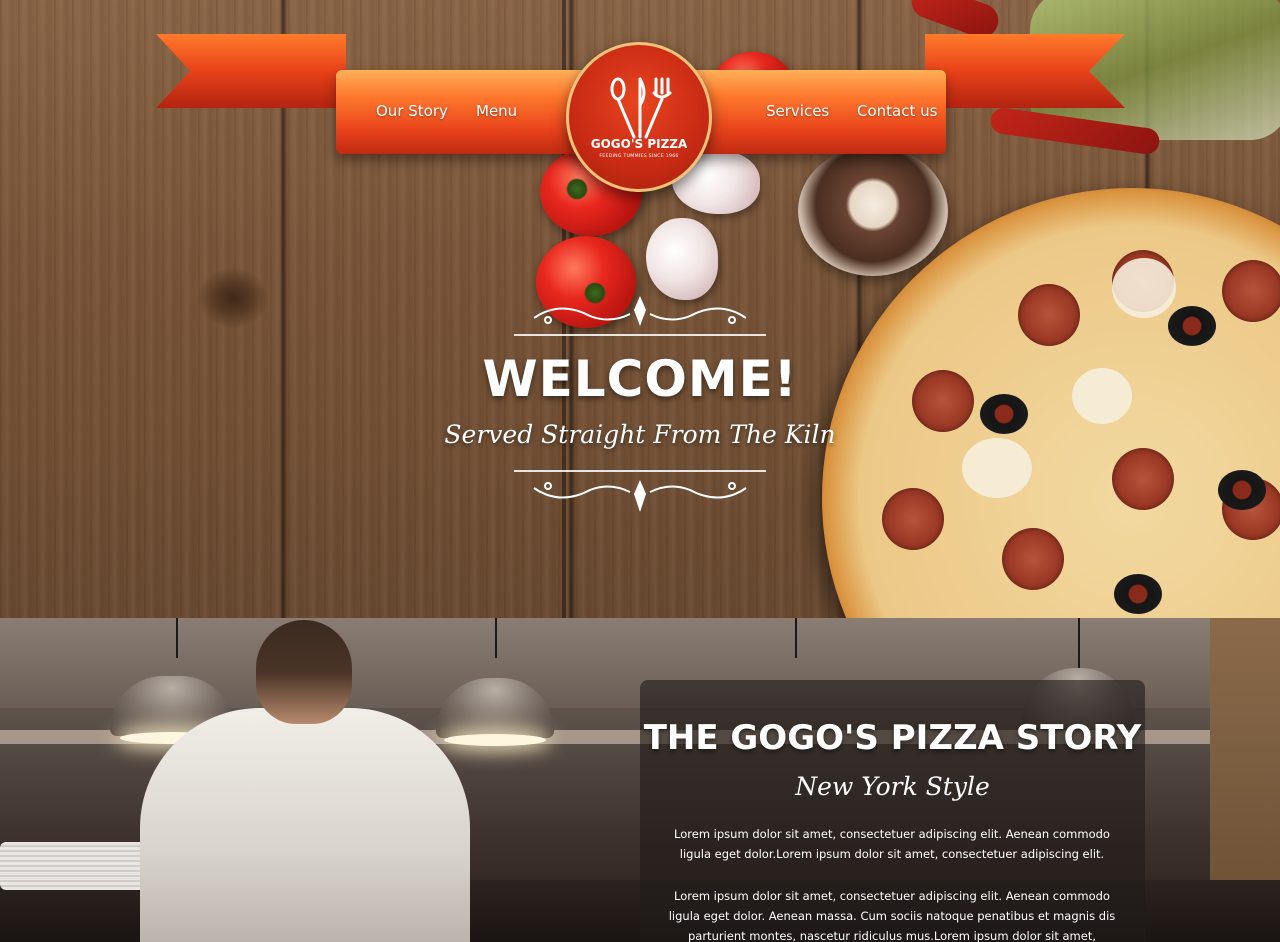  Describe the element at coordinates (577, 189) in the screenshot. I see `tomato-stem` at that location.